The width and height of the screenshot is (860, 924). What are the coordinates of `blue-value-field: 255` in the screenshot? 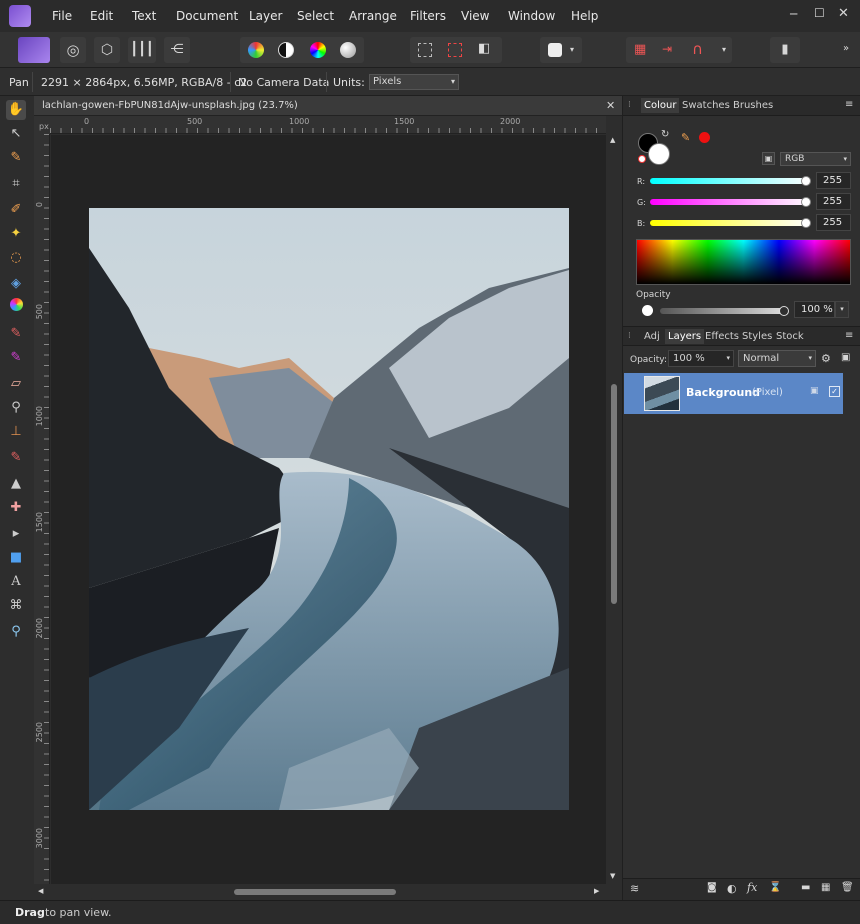 It's located at (833, 222).